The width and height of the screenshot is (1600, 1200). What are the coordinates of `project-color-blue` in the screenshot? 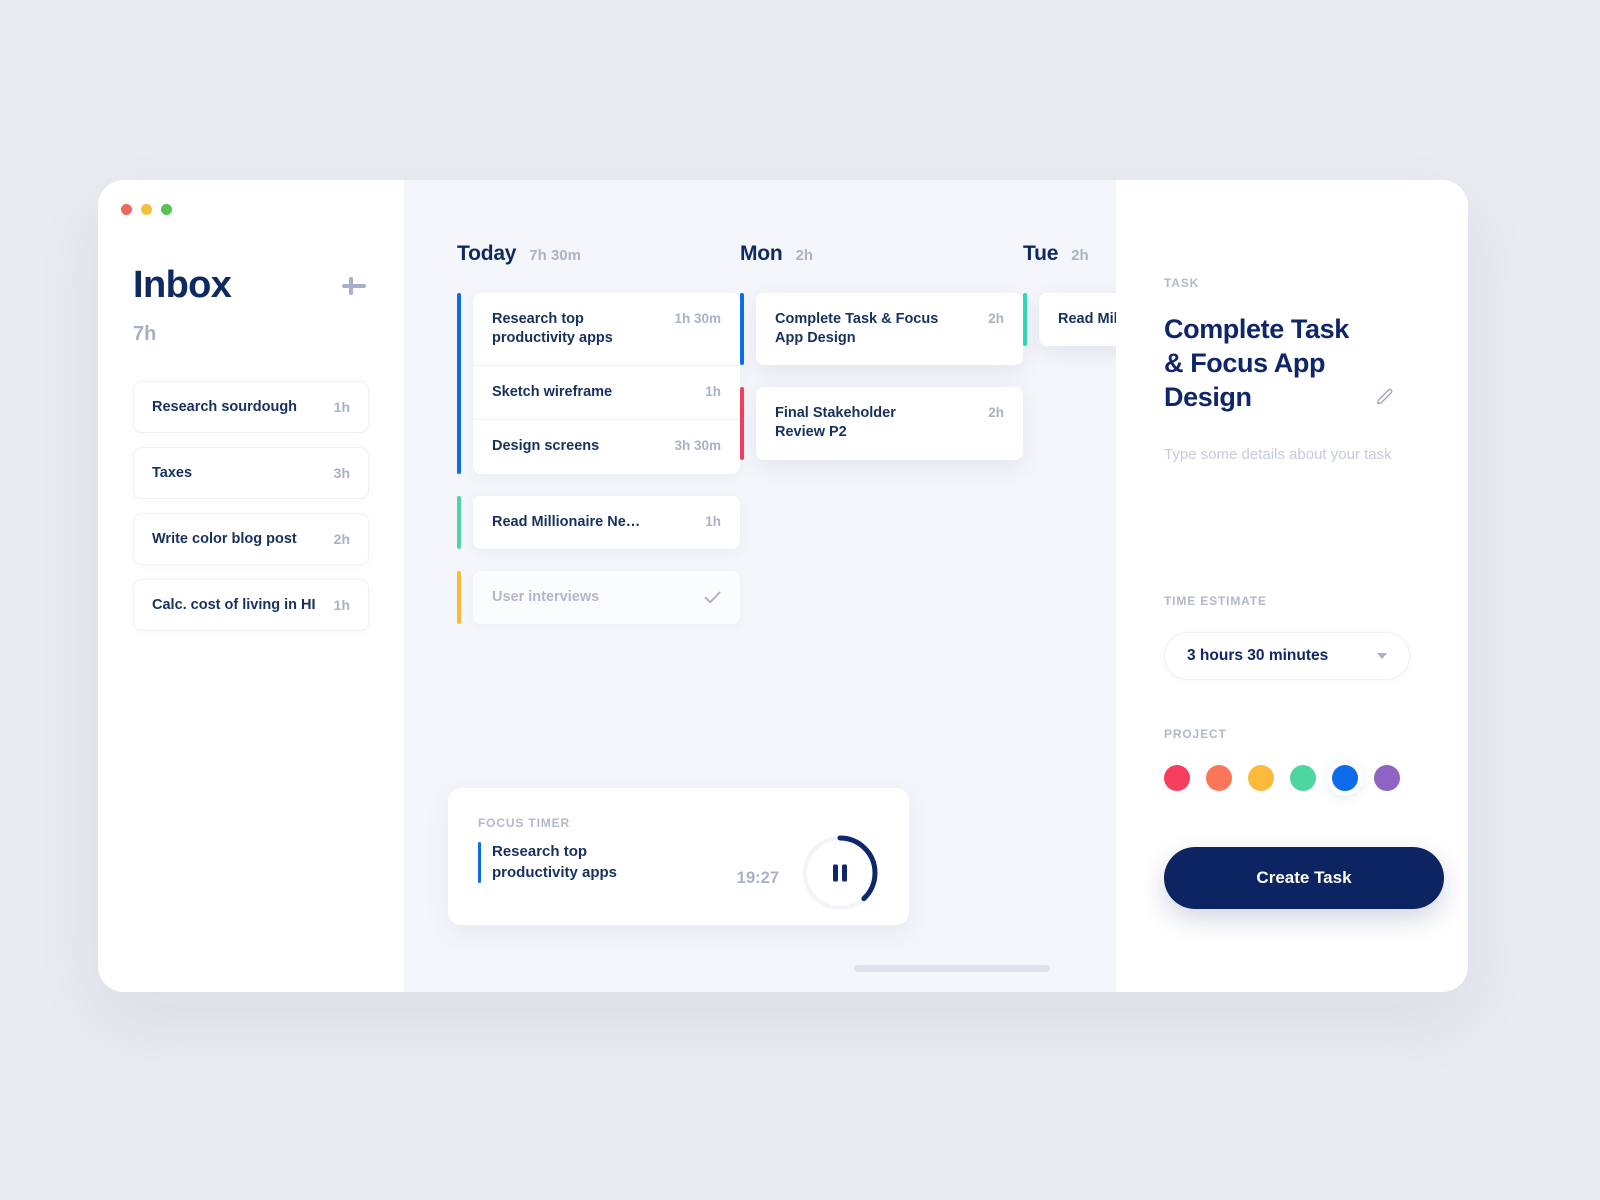 It's located at (1345, 778).